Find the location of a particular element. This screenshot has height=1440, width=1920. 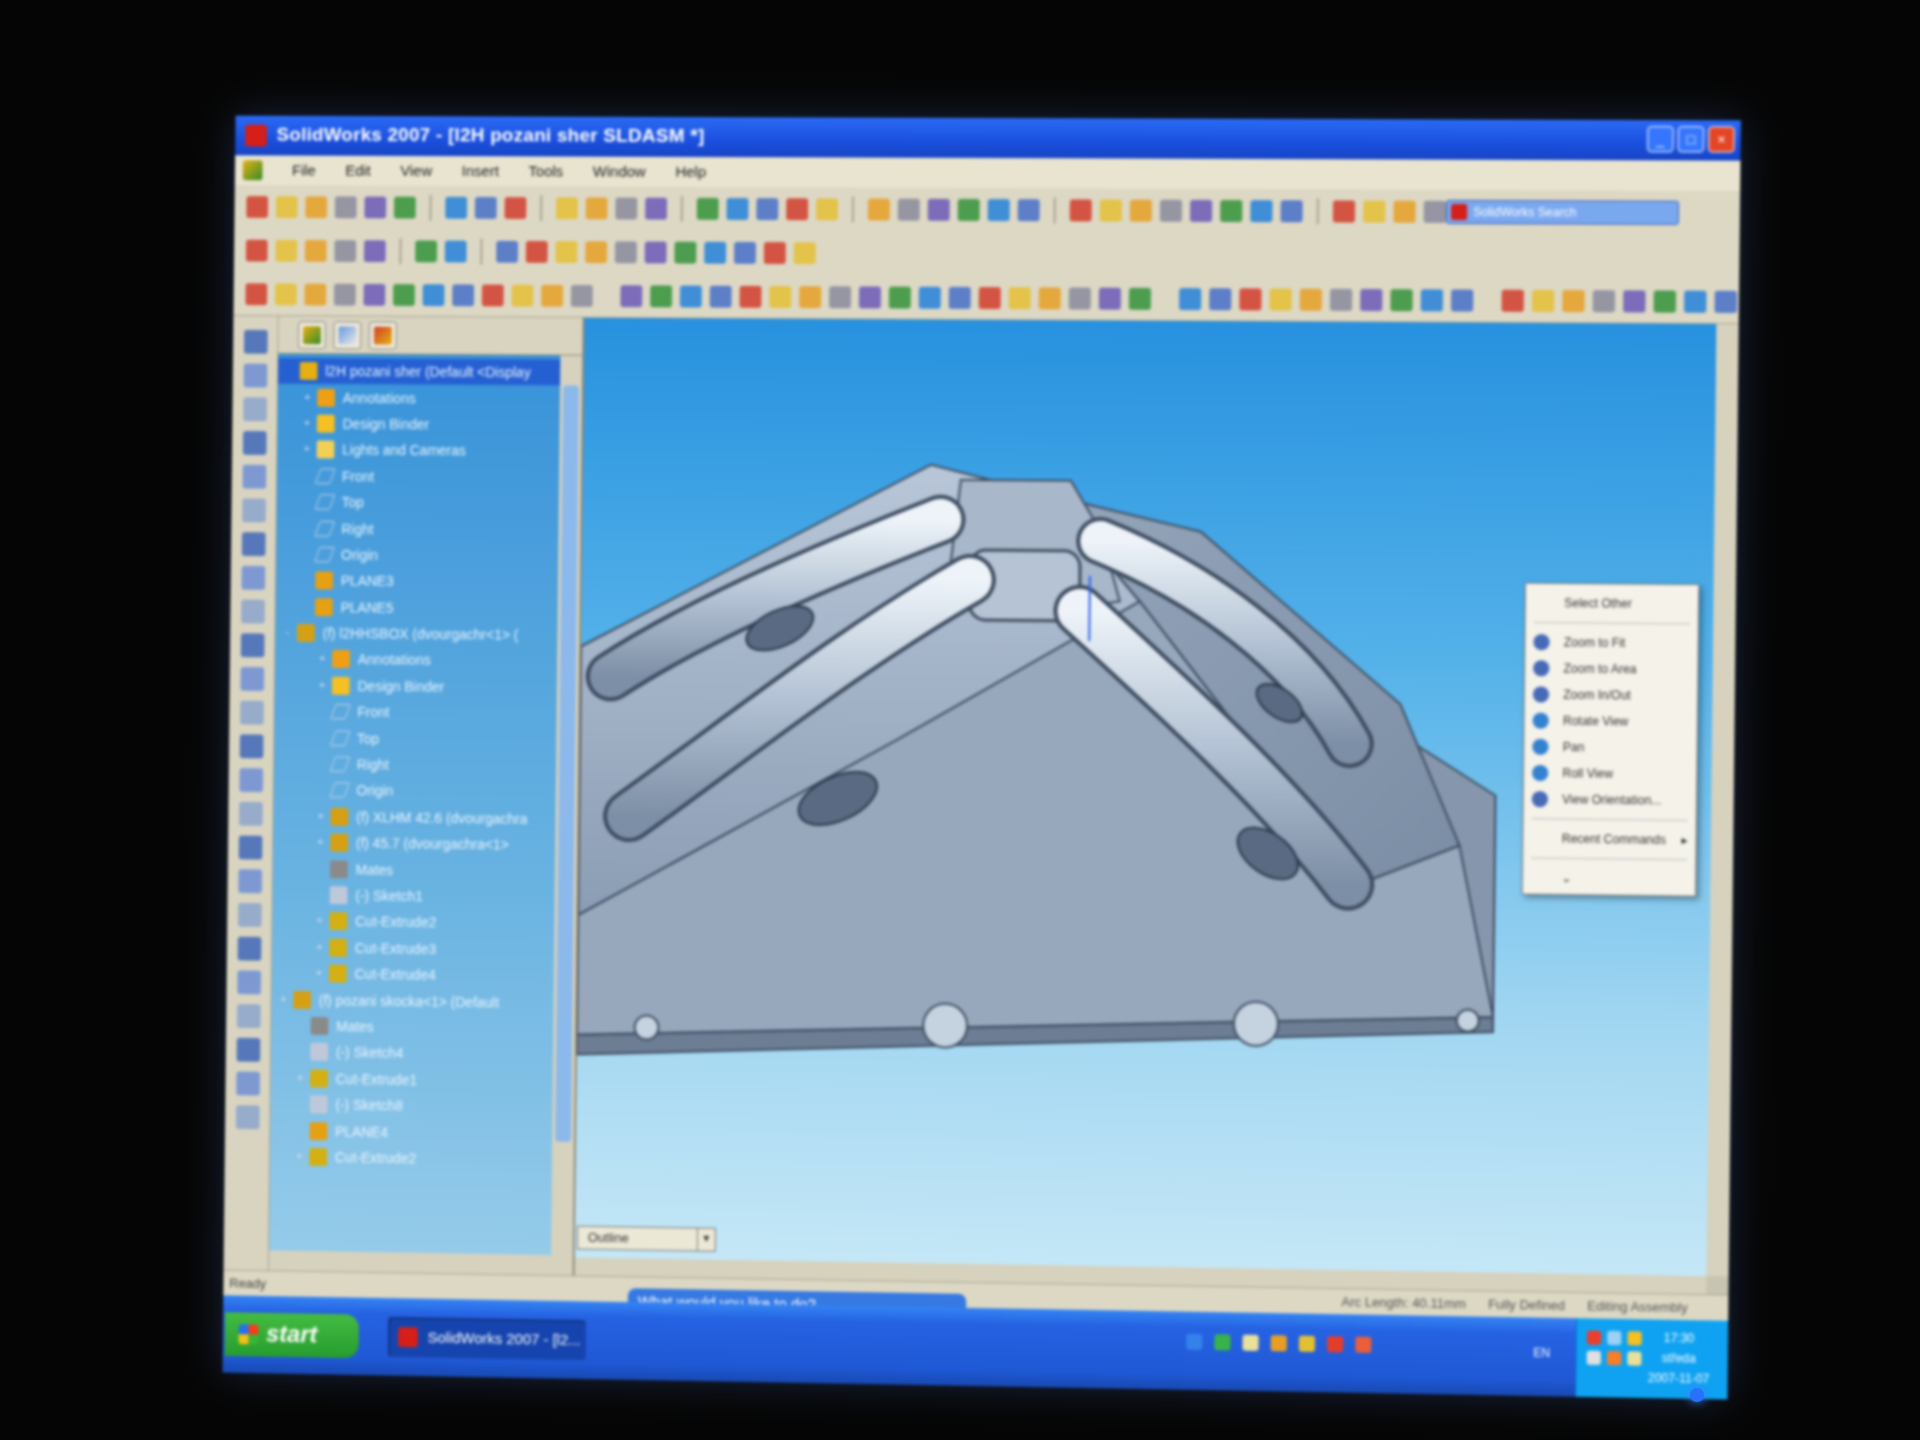

context-menu-item: Pan is located at coordinates (1610, 748).